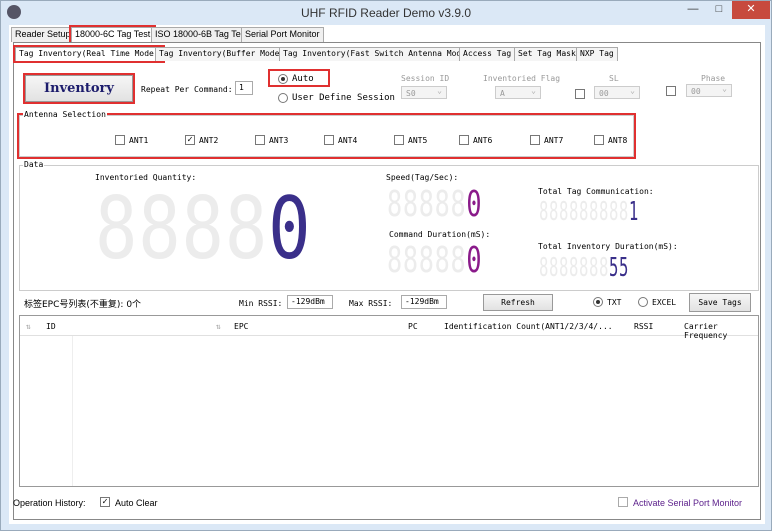 The height and width of the screenshot is (531, 772). What do you see at coordinates (623, 502) in the screenshot?
I see `serial-monitor-checkbox` at bounding box center [623, 502].